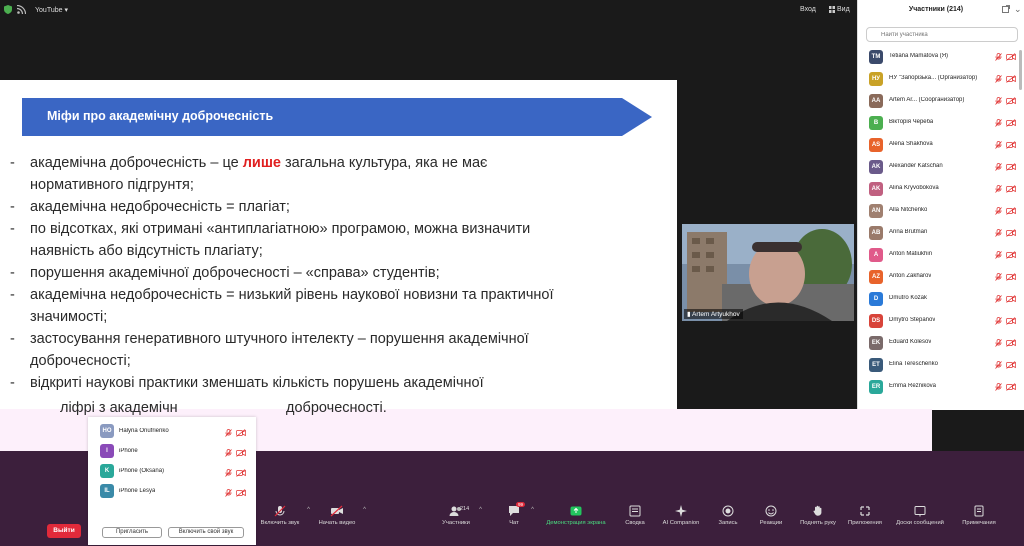 The image size is (1024, 546). What do you see at coordinates (920, 520) in the screenshot?
I see `whiteboards-button: Доски сообщений` at bounding box center [920, 520].